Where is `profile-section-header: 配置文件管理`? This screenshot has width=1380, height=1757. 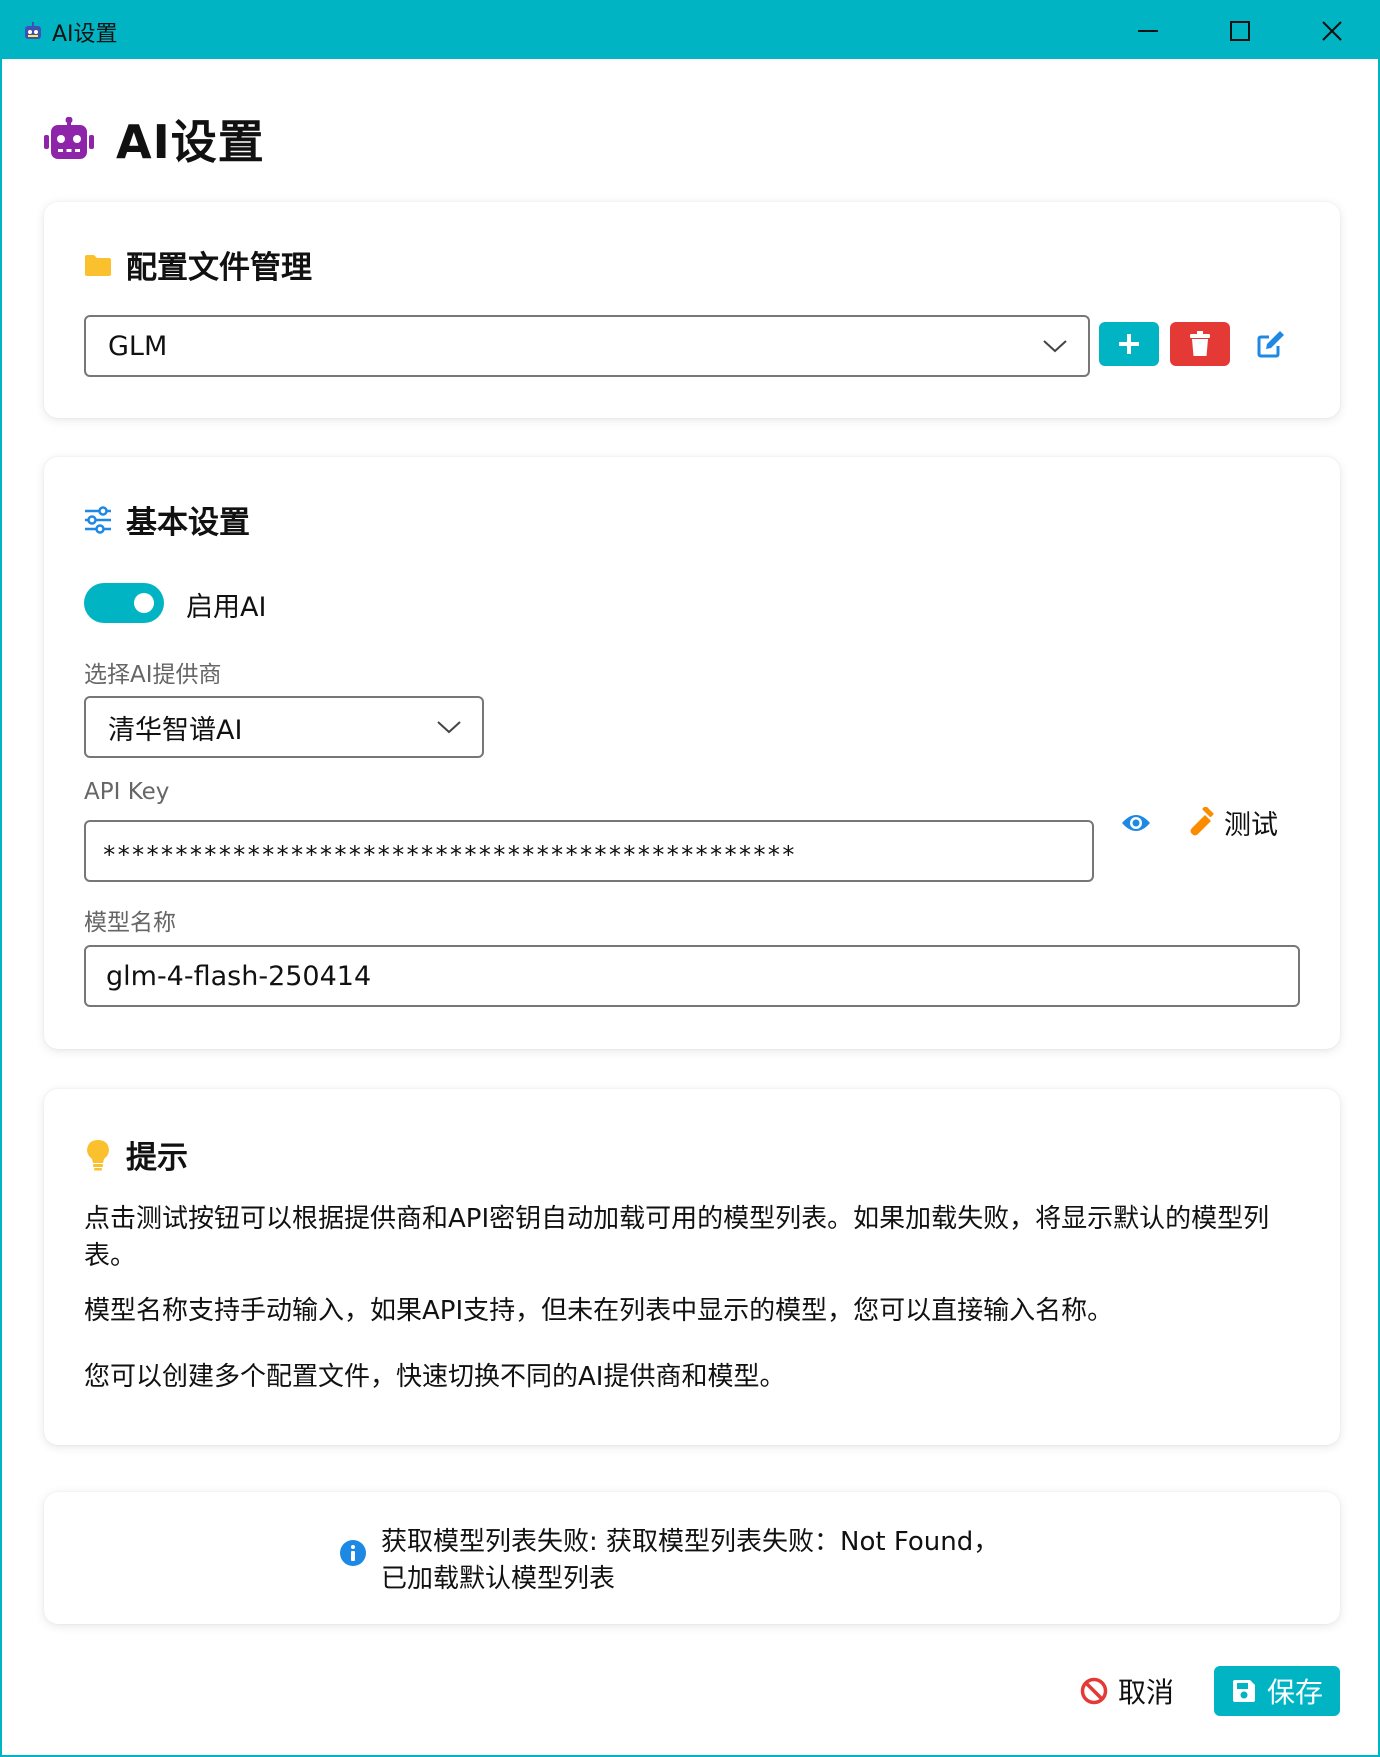 profile-section-header: 配置文件管理 is located at coordinates (198, 264).